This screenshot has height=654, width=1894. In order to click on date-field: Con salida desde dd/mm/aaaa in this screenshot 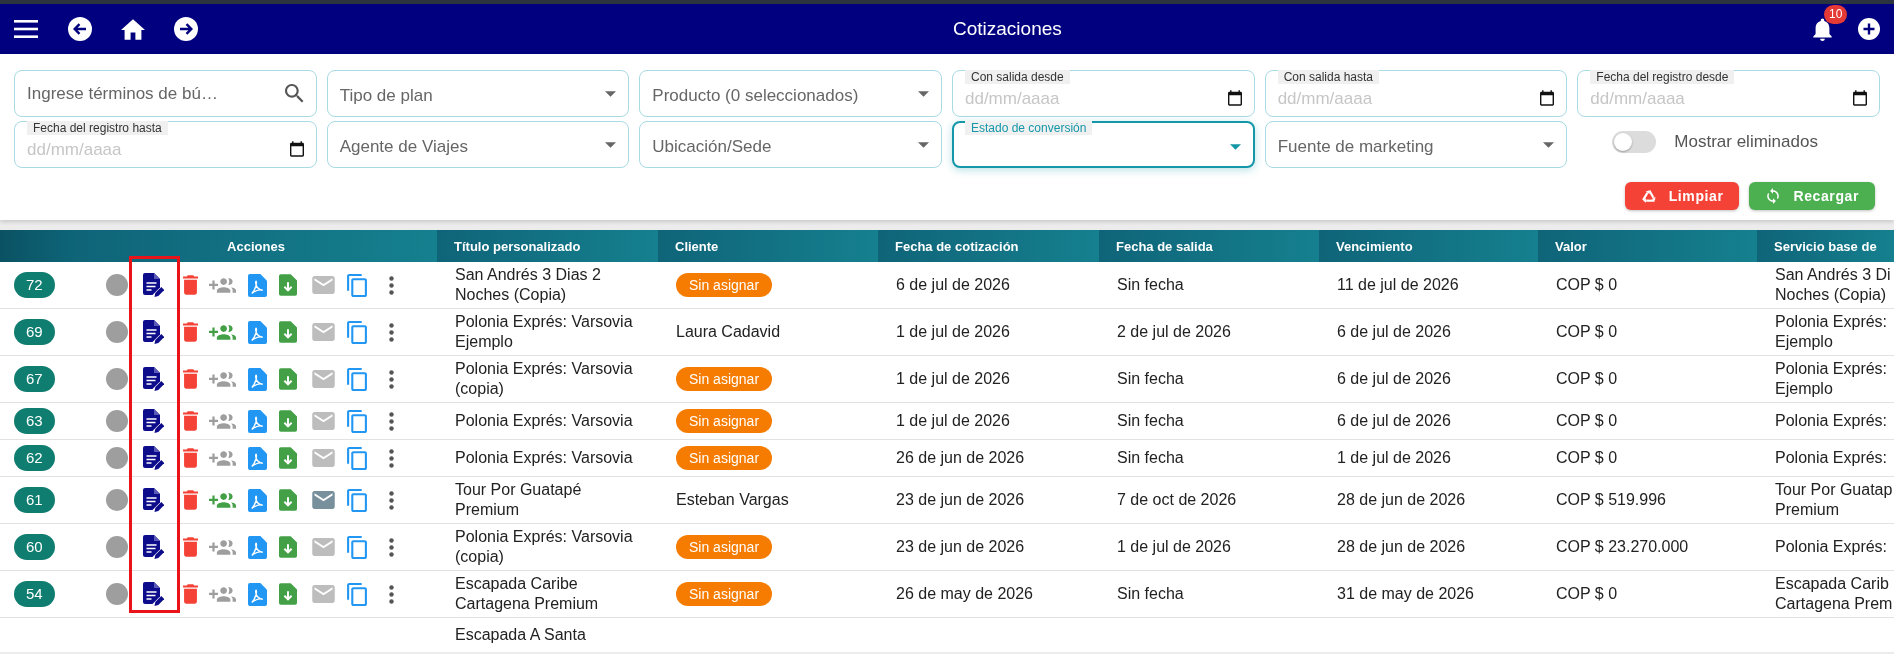, I will do `click(1103, 93)`.